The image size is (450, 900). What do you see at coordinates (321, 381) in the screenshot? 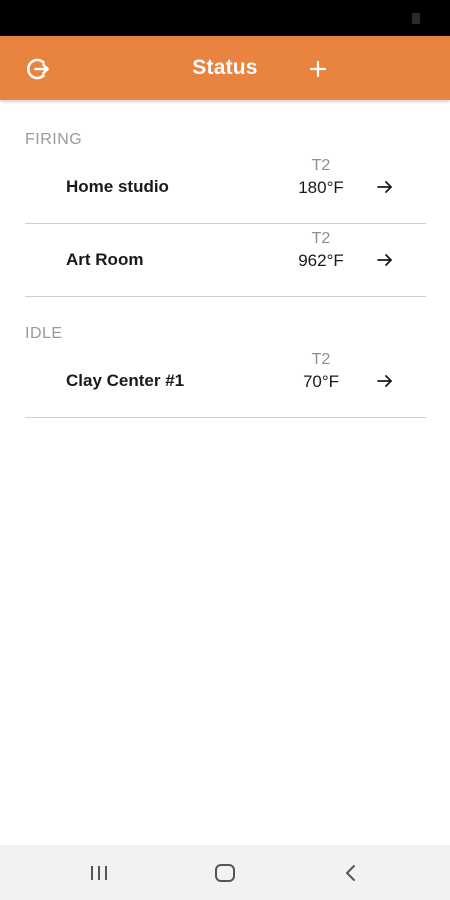
I see `temperature-value: 70°F` at bounding box center [321, 381].